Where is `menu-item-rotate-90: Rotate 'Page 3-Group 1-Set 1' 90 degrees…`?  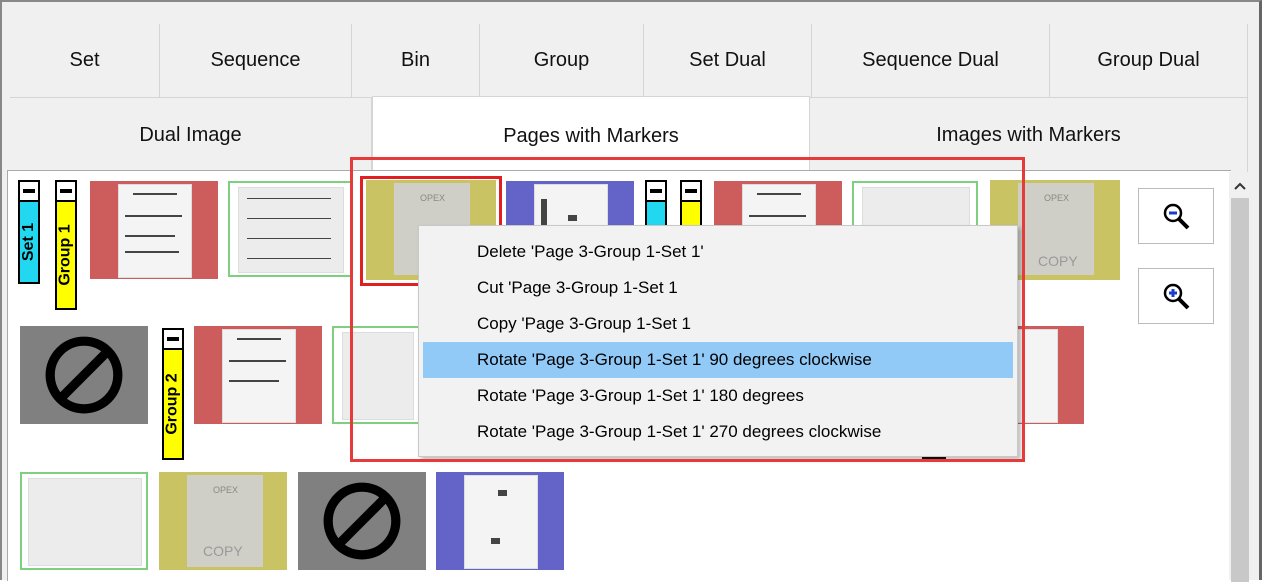 menu-item-rotate-90: Rotate 'Page 3-Group 1-Set 1' 90 degrees… is located at coordinates (718, 360).